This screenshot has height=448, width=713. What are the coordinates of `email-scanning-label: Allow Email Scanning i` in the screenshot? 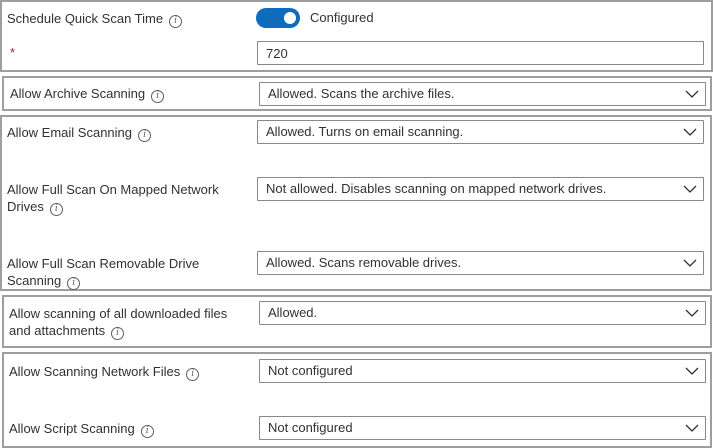 It's located at (79, 133).